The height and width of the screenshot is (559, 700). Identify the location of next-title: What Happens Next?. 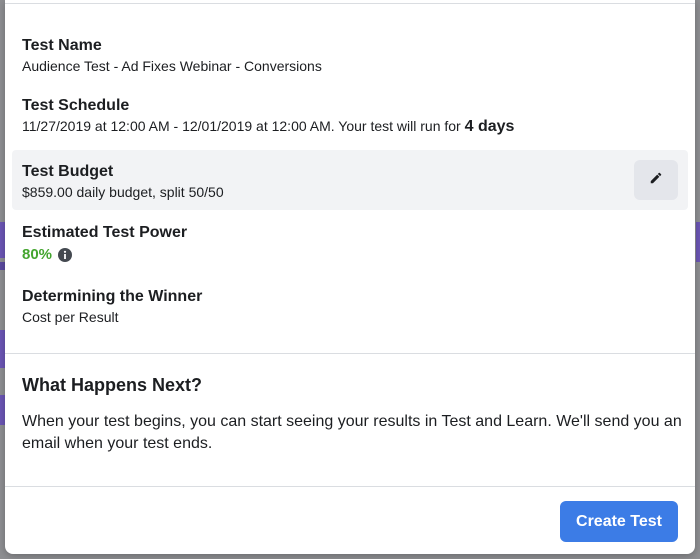
(112, 385).